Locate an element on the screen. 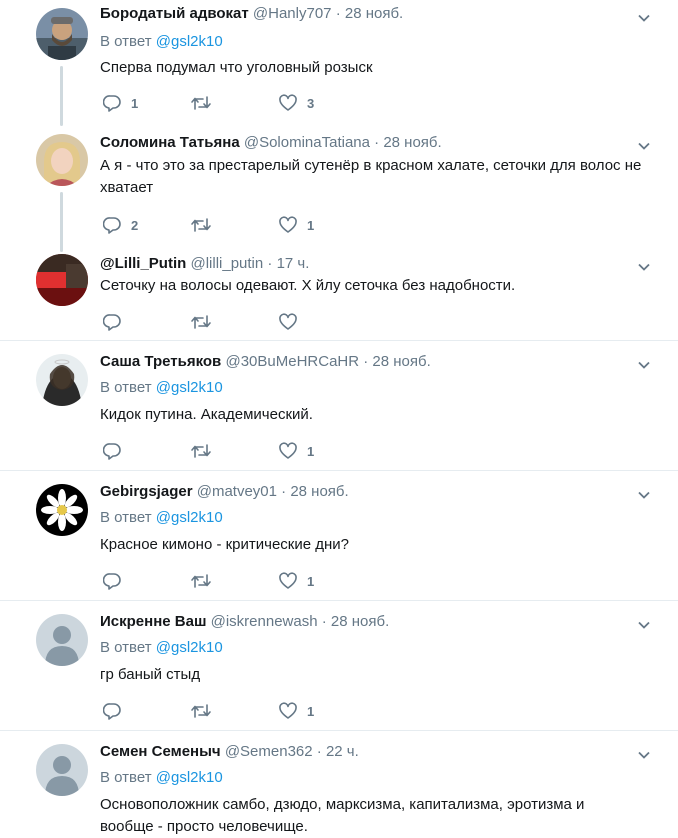 The height and width of the screenshot is (838, 678). author-handle: @iskrennewash is located at coordinates (264, 621).